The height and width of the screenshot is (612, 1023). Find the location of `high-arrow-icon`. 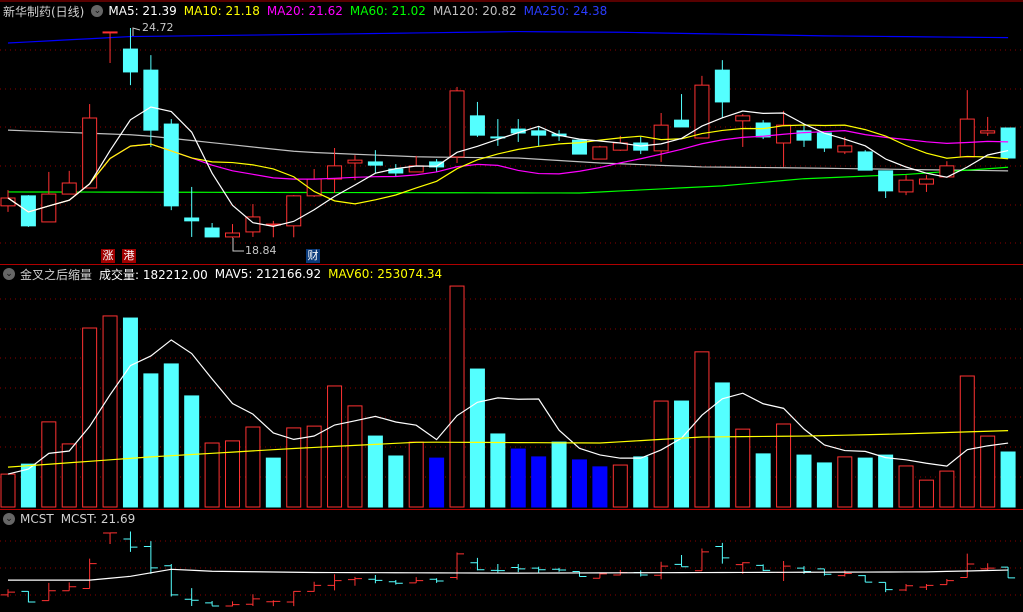

high-arrow-icon is located at coordinates (136, 31).